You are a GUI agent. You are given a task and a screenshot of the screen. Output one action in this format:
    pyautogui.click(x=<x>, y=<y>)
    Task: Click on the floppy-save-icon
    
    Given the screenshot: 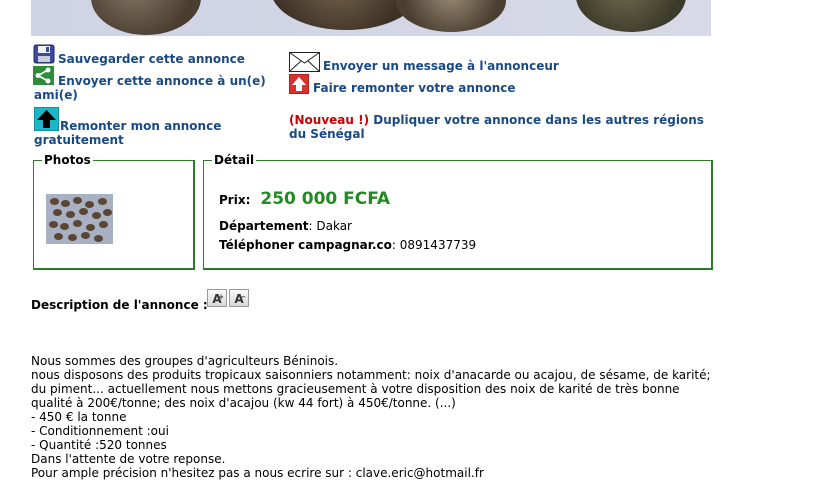 What is the action you would take?
    pyautogui.click(x=44, y=54)
    